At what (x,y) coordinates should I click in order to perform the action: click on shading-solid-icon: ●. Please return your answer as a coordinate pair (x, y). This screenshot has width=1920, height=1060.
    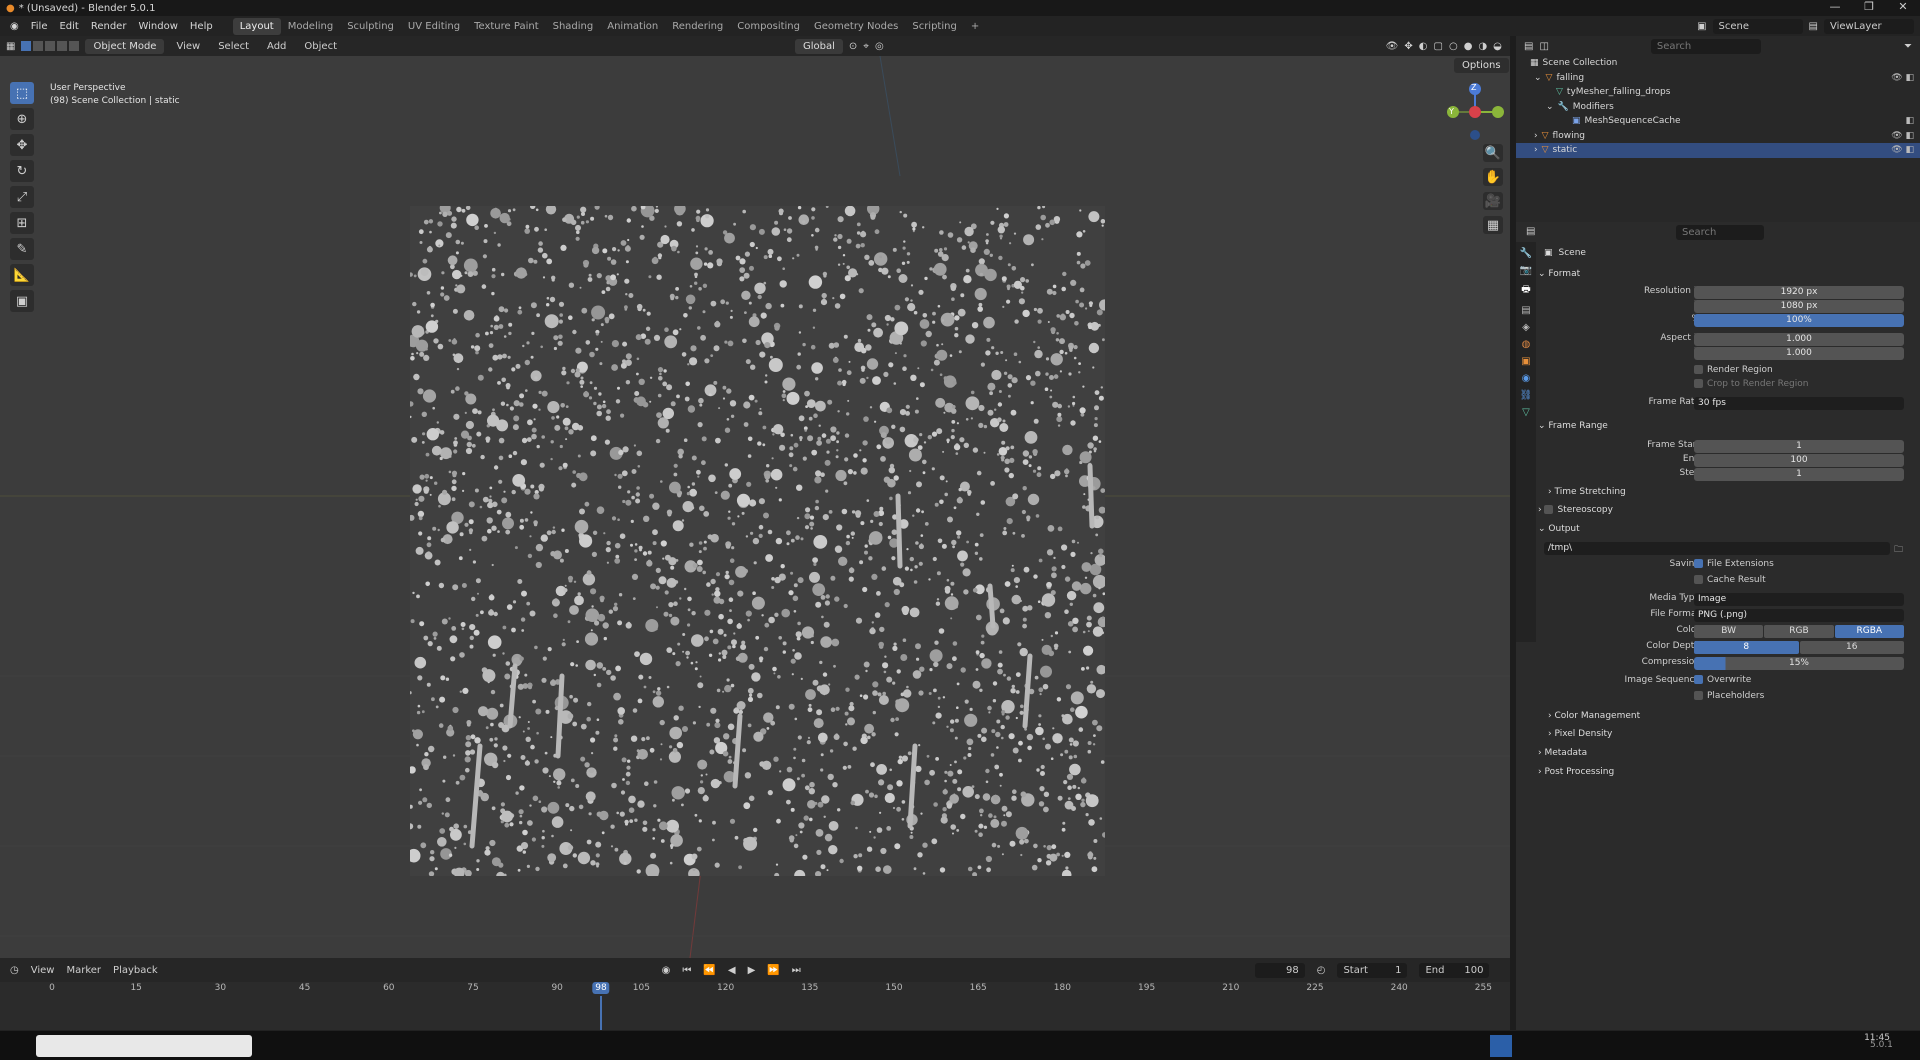
    Looking at the image, I should click on (1468, 46).